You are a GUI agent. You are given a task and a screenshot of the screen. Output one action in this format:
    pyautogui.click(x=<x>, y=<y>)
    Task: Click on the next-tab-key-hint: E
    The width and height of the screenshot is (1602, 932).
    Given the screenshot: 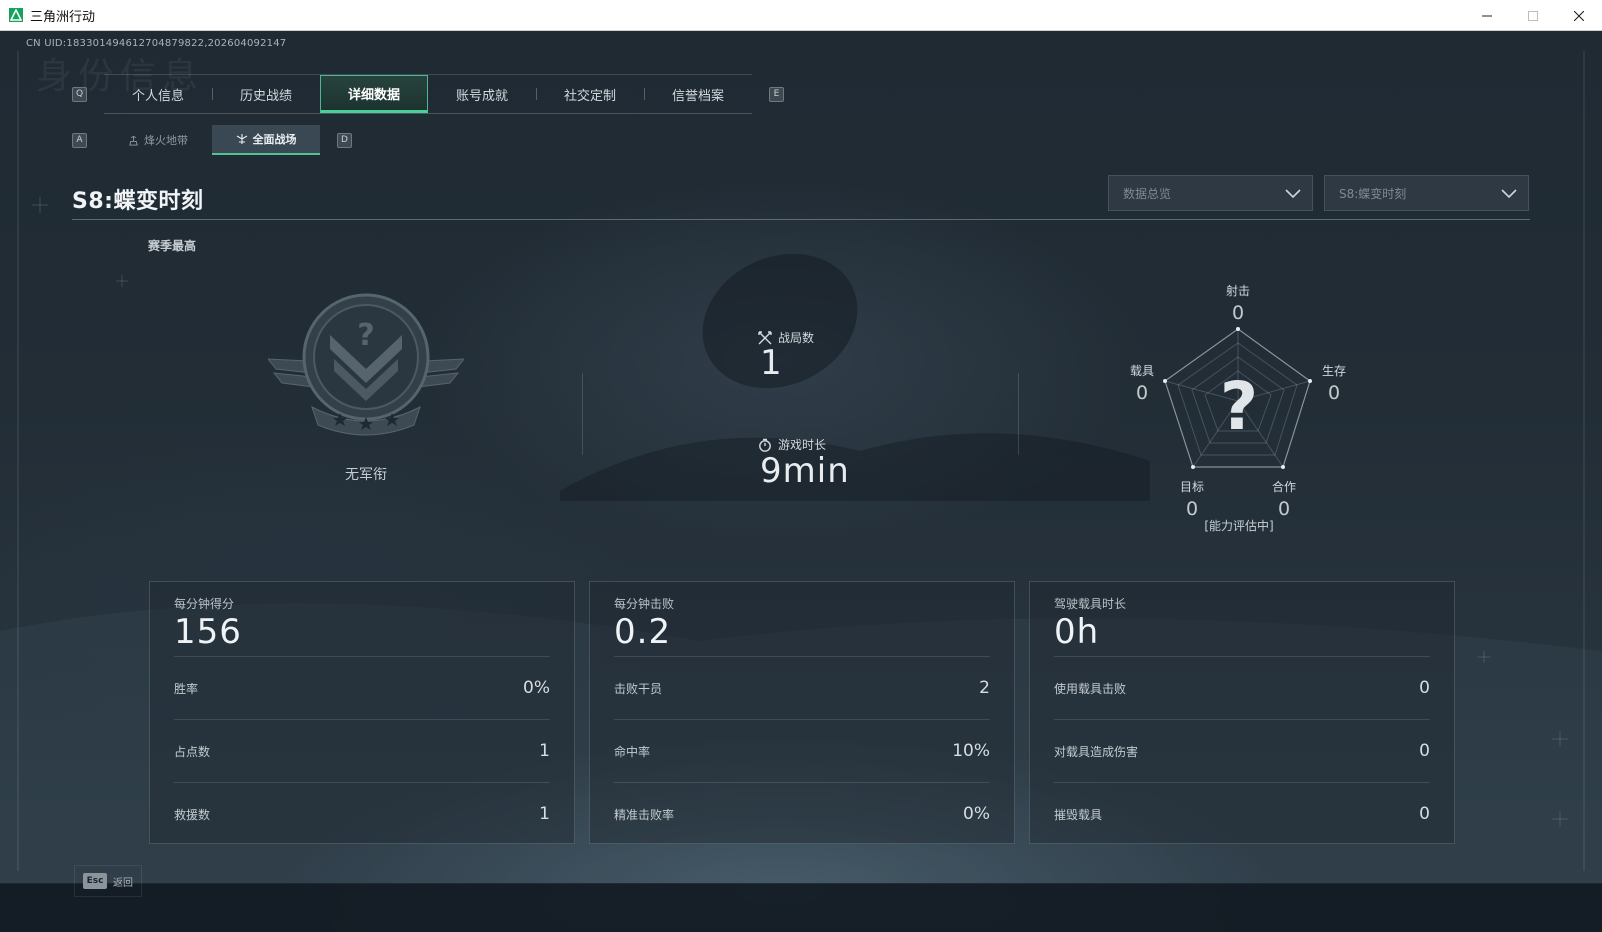 What is the action you would take?
    pyautogui.click(x=776, y=94)
    